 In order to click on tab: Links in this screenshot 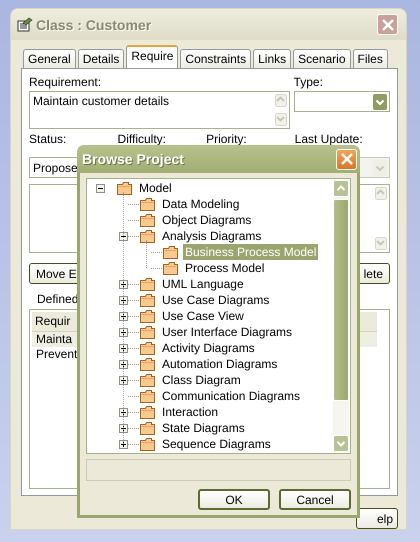, I will do `click(272, 58)`.